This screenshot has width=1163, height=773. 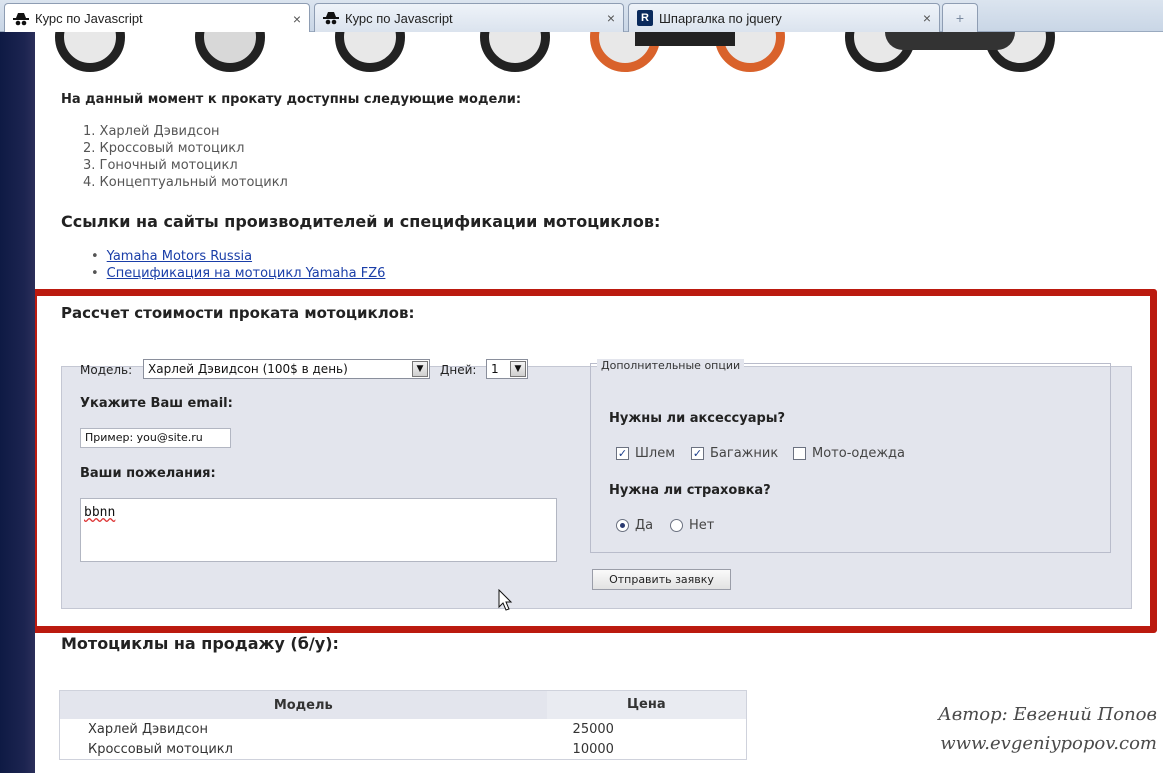 What do you see at coordinates (720, 18) in the screenshot?
I see `tab-title: Шпаргалка по jquery` at bounding box center [720, 18].